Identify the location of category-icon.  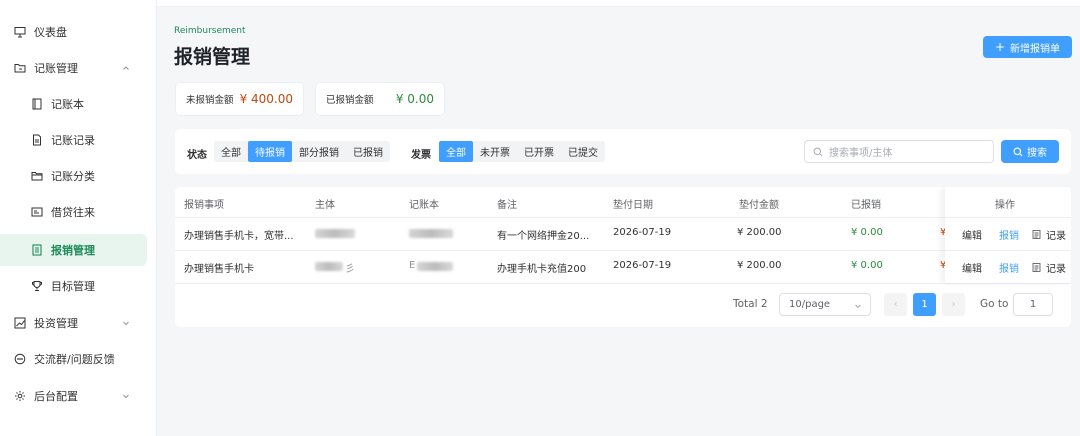
(37, 176).